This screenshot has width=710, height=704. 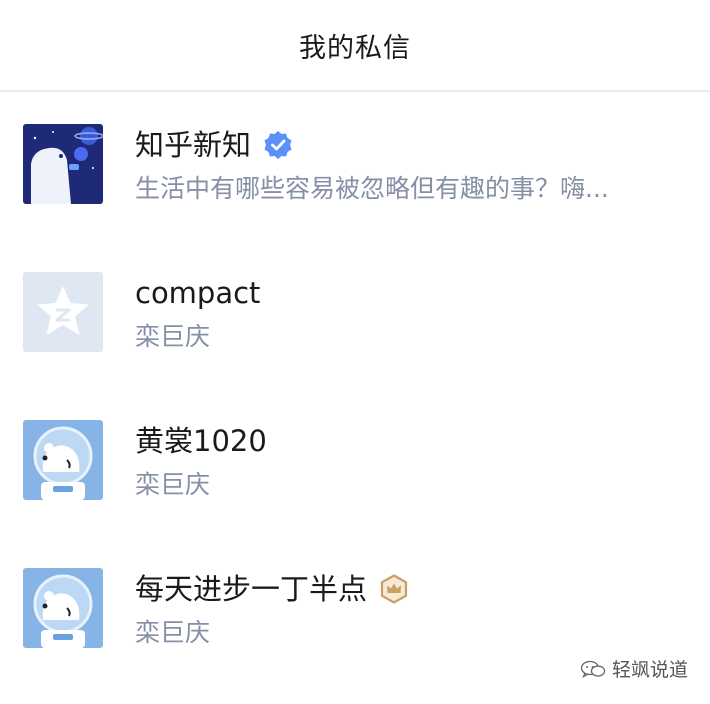 What do you see at coordinates (649, 670) in the screenshot?
I see `watermark-text: 轻飒说道` at bounding box center [649, 670].